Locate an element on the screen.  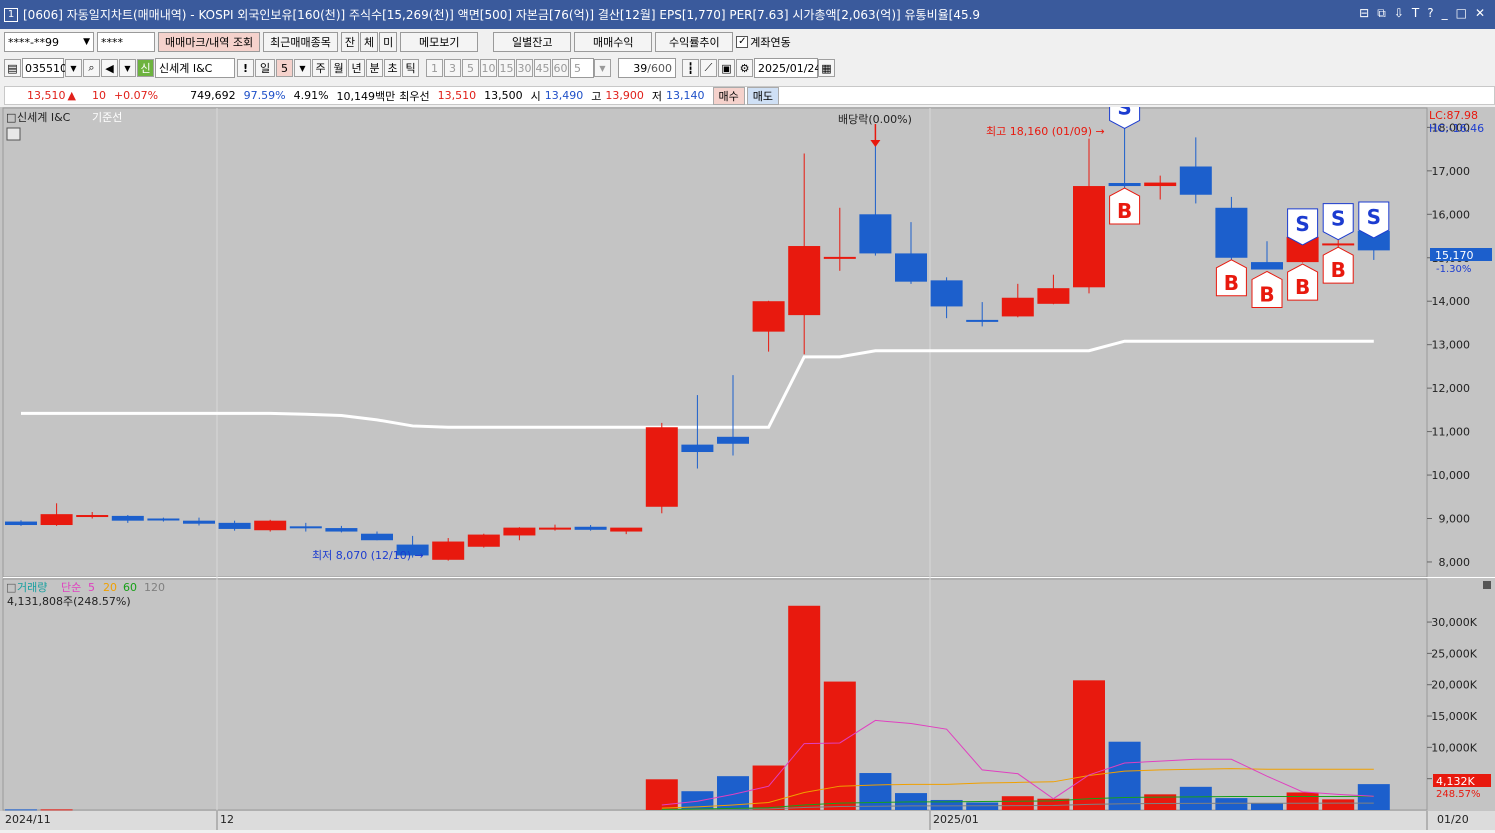
trend-icon: ⟋ is located at coordinates (708, 68).